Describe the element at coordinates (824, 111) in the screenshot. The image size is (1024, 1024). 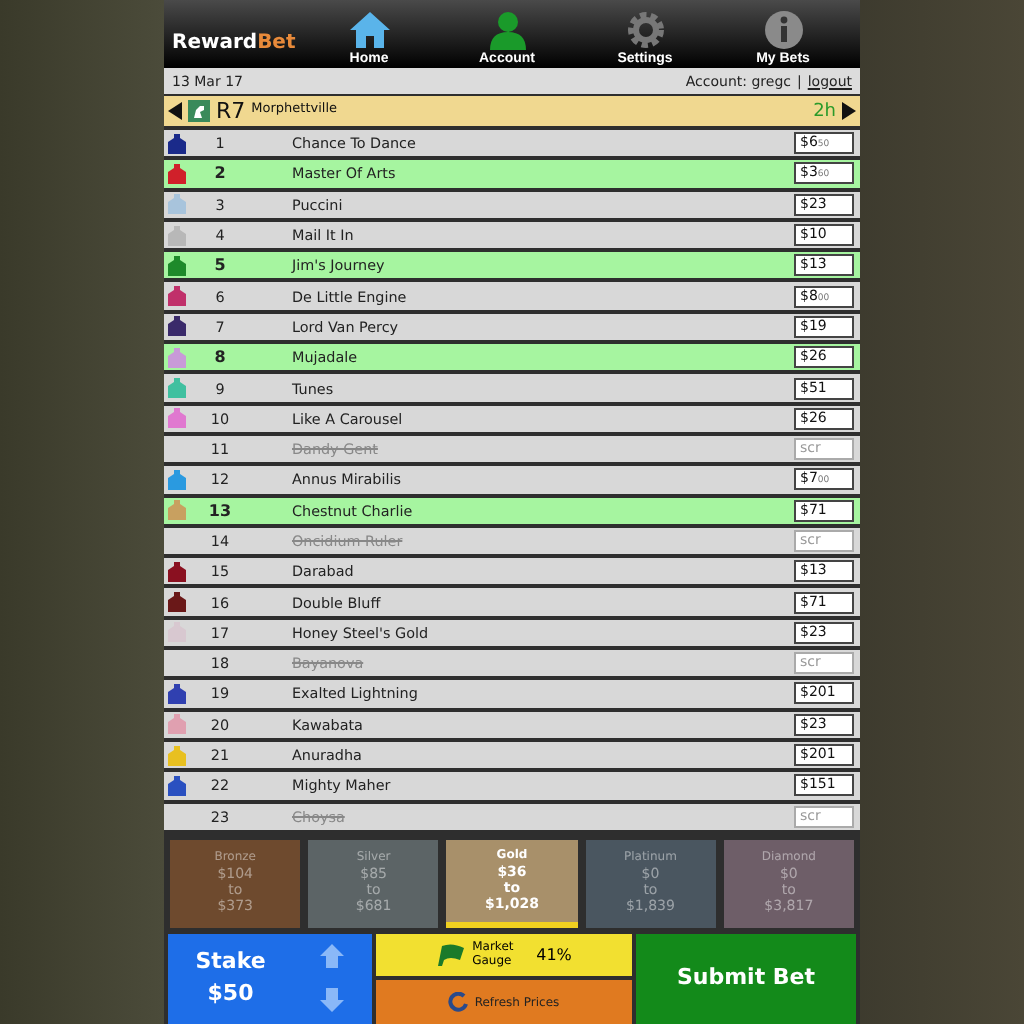
I see `race-time: 2h` at that location.